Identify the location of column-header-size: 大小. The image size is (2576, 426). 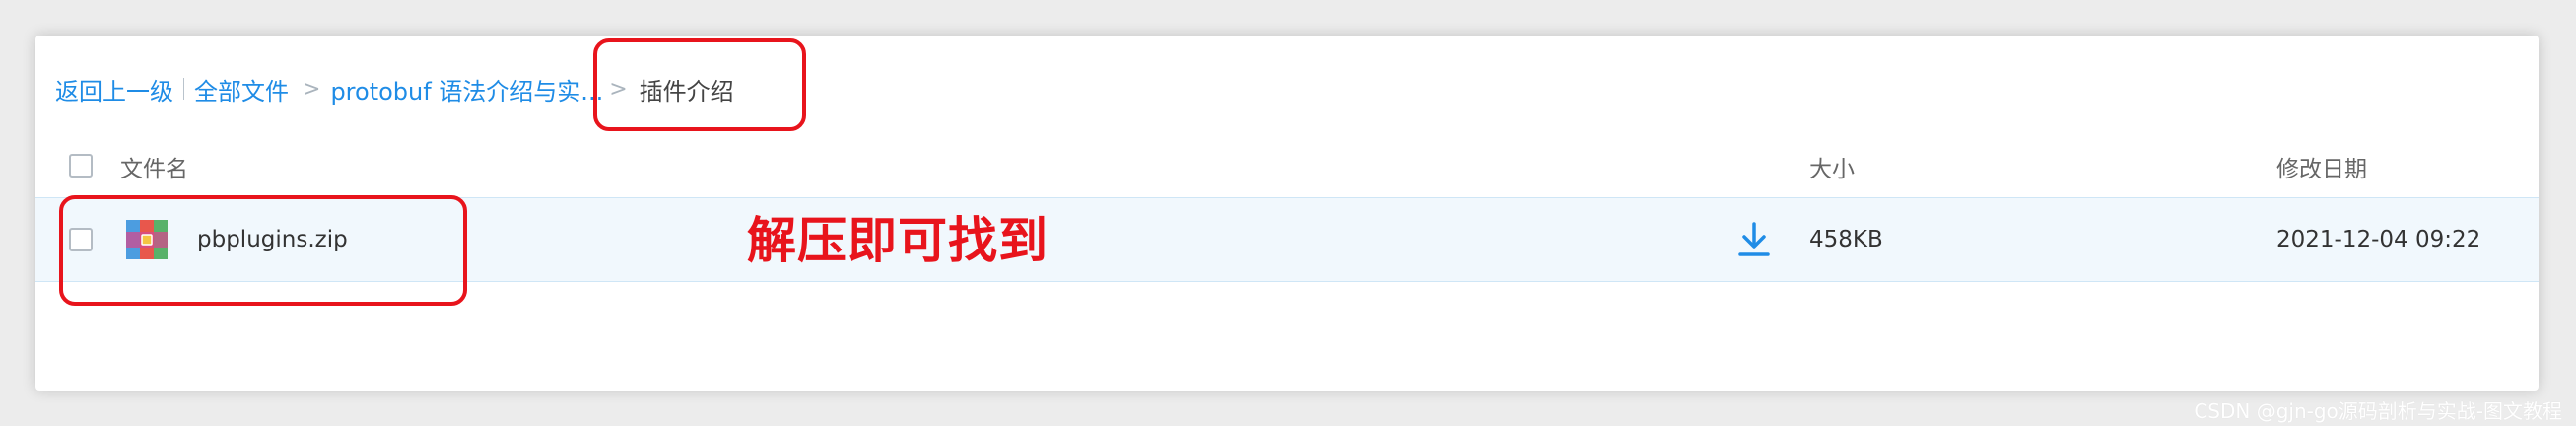
(1832, 166).